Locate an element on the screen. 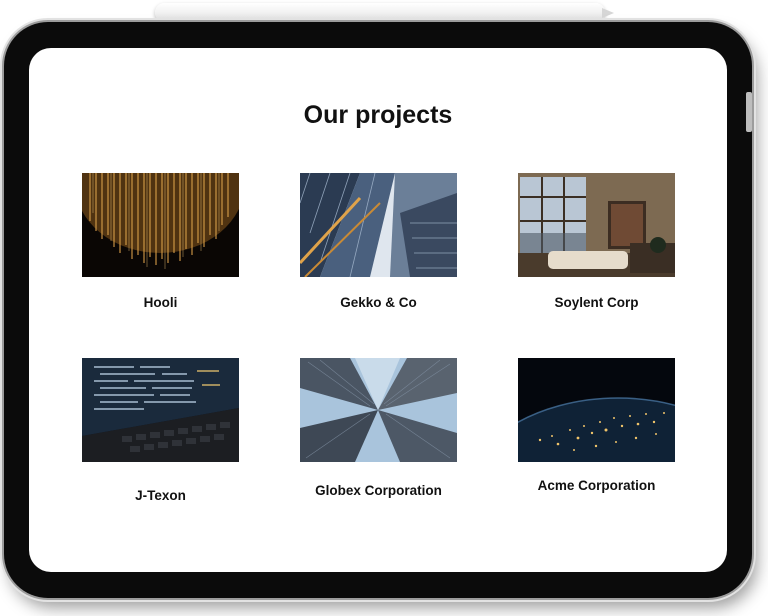 The height and width of the screenshot is (616, 768). project-title: Globex Corporation is located at coordinates (378, 490).